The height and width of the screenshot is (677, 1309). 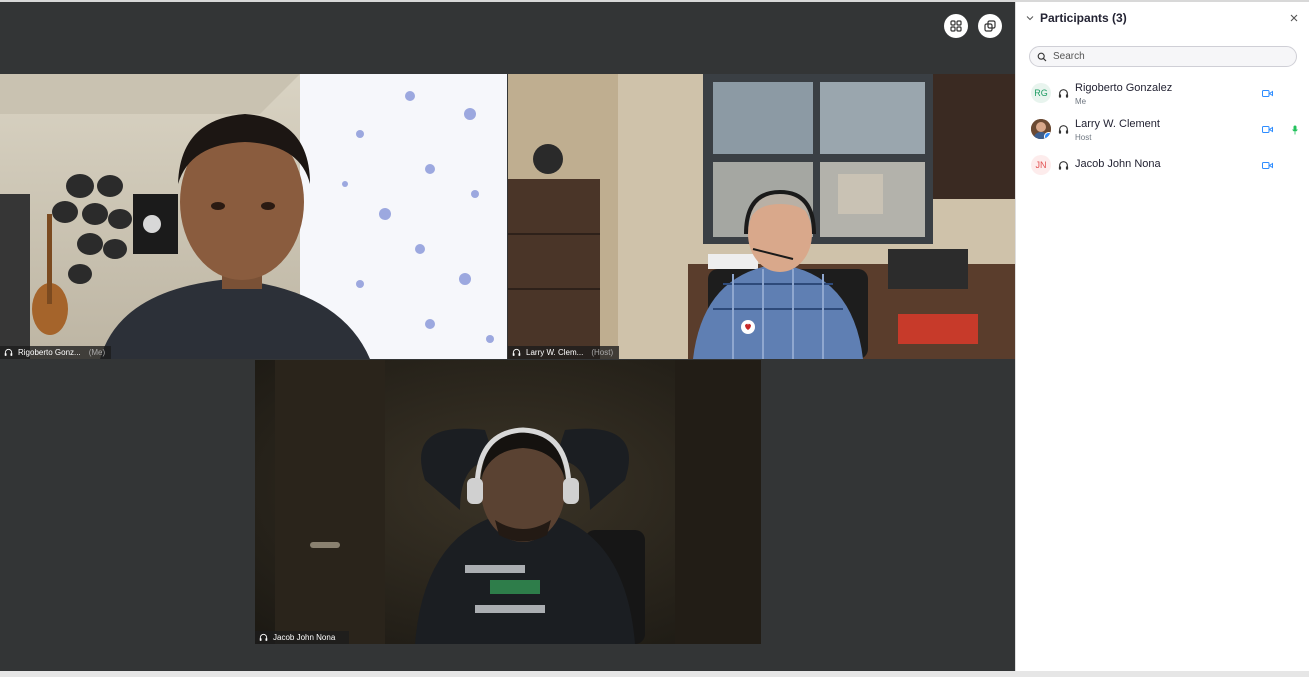 I want to click on popout-button, so click(x=990, y=26).